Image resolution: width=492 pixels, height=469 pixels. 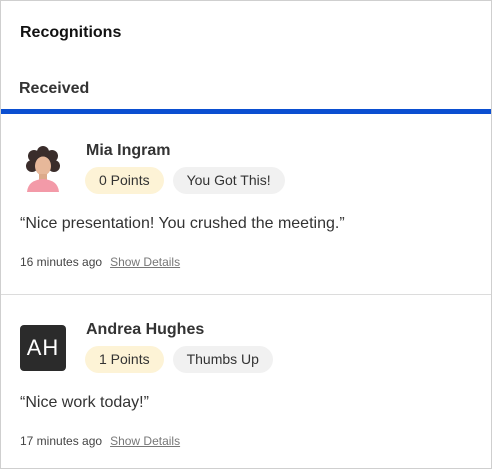 I want to click on tab-received: Received, so click(x=54, y=89).